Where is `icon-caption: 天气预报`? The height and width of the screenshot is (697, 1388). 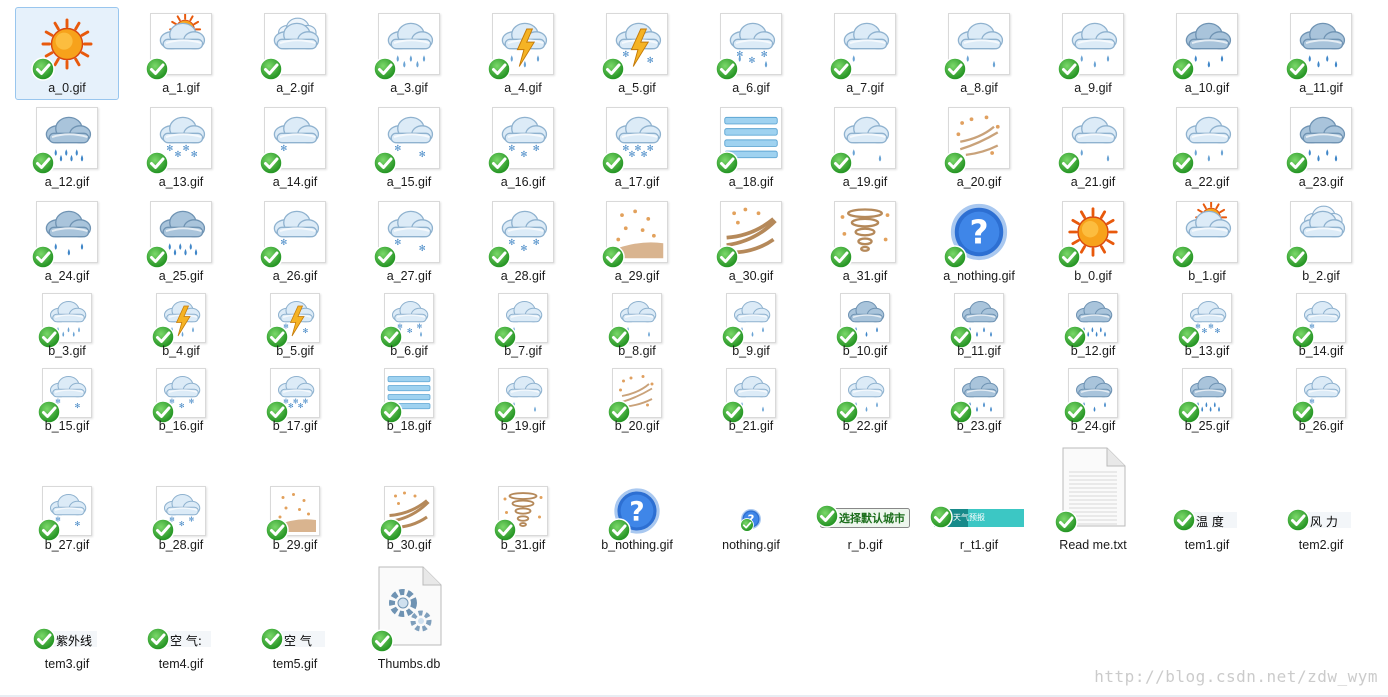
icon-caption: 天气预报 is located at coordinates (969, 517).